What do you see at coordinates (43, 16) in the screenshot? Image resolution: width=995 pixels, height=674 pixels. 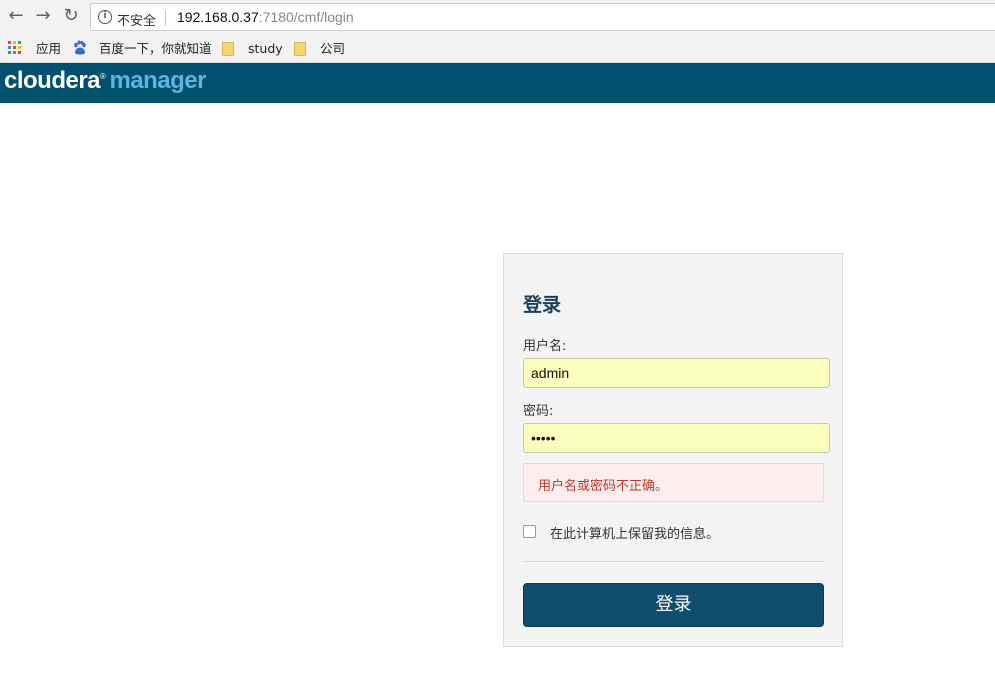 I see `forward-arrow-icon: →` at bounding box center [43, 16].